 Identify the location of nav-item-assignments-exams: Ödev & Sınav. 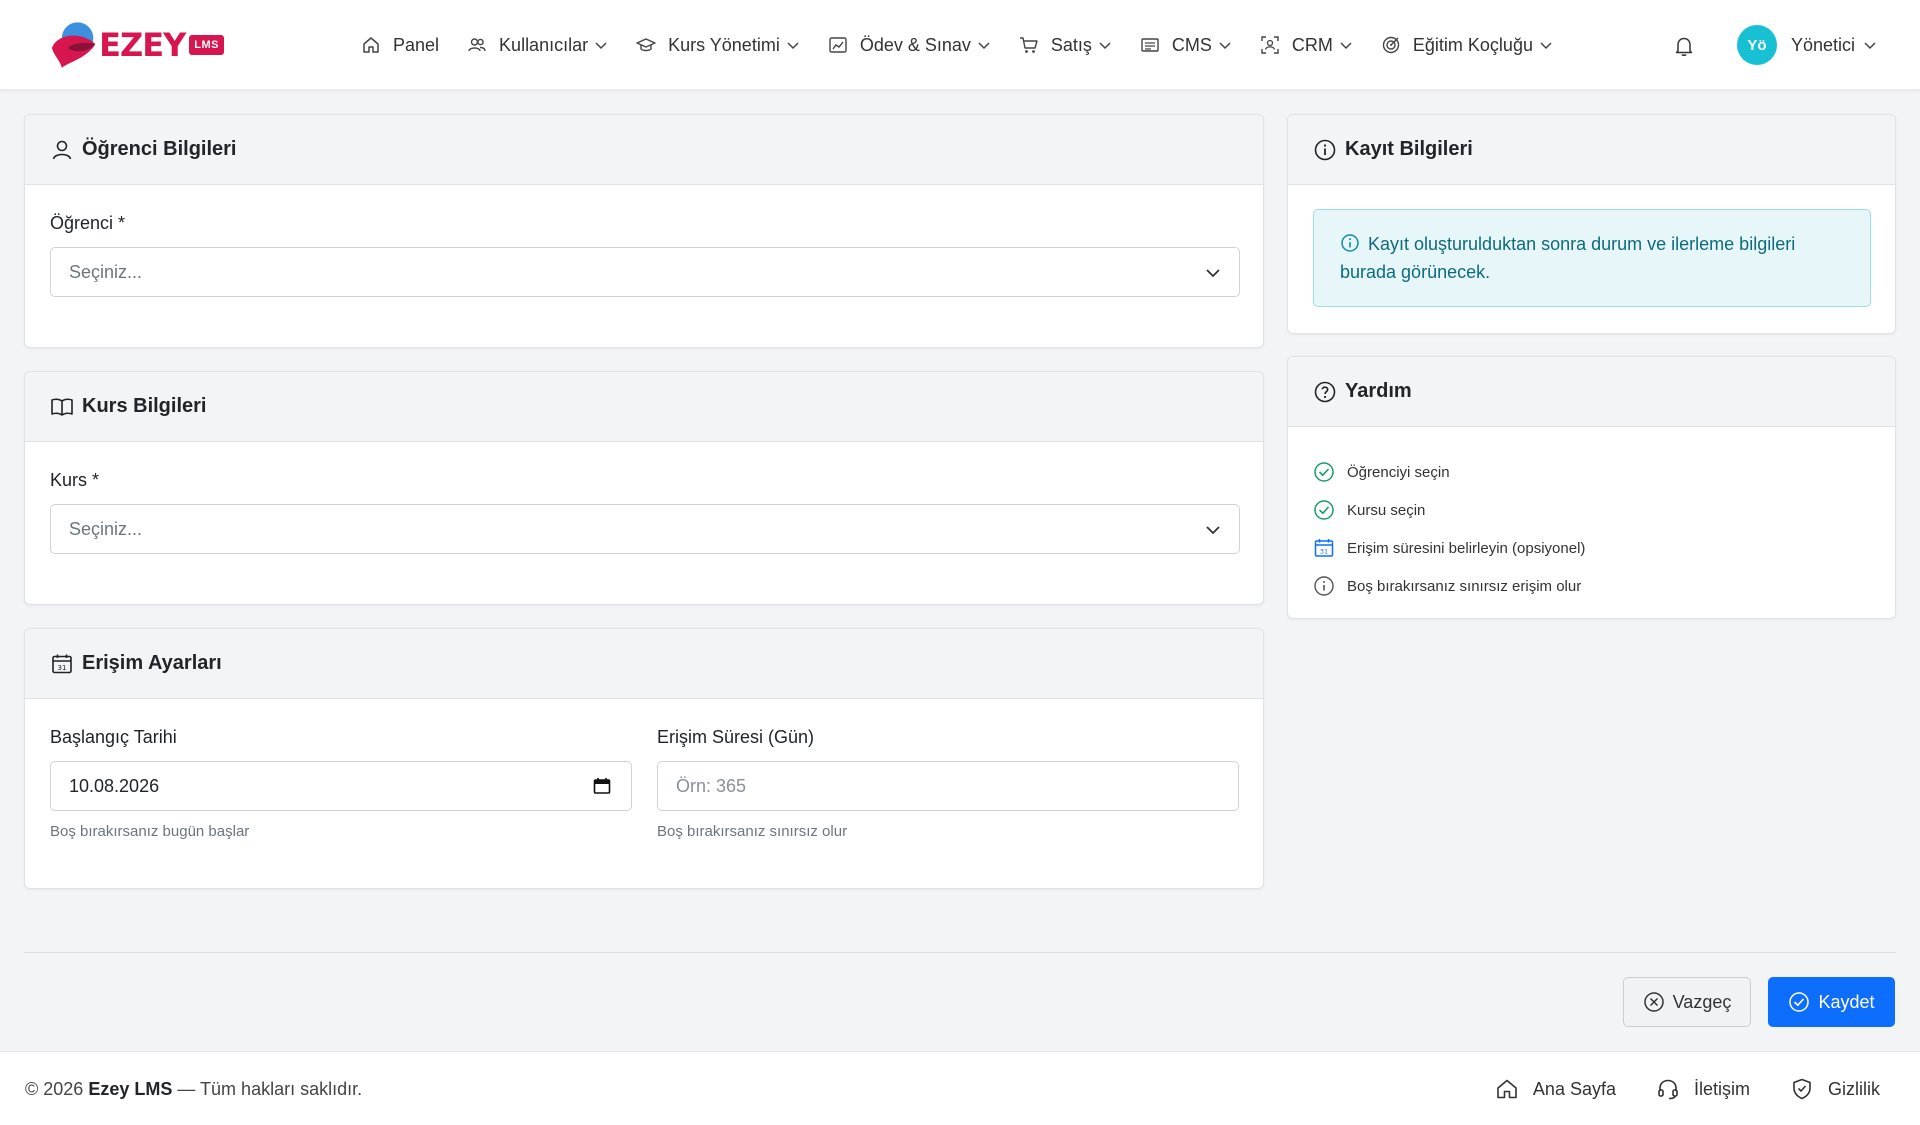
(909, 45).